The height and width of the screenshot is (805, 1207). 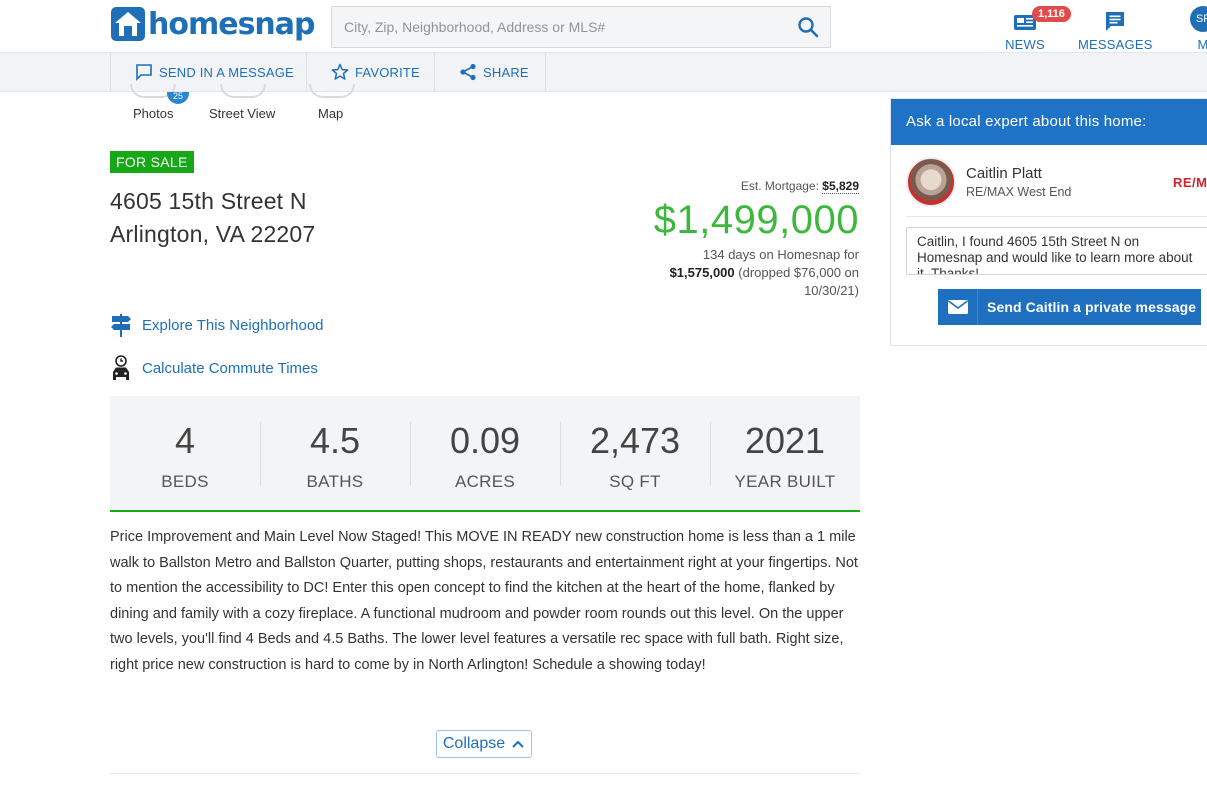 What do you see at coordinates (1025, 44) in the screenshot?
I see `news-label: NEWS` at bounding box center [1025, 44].